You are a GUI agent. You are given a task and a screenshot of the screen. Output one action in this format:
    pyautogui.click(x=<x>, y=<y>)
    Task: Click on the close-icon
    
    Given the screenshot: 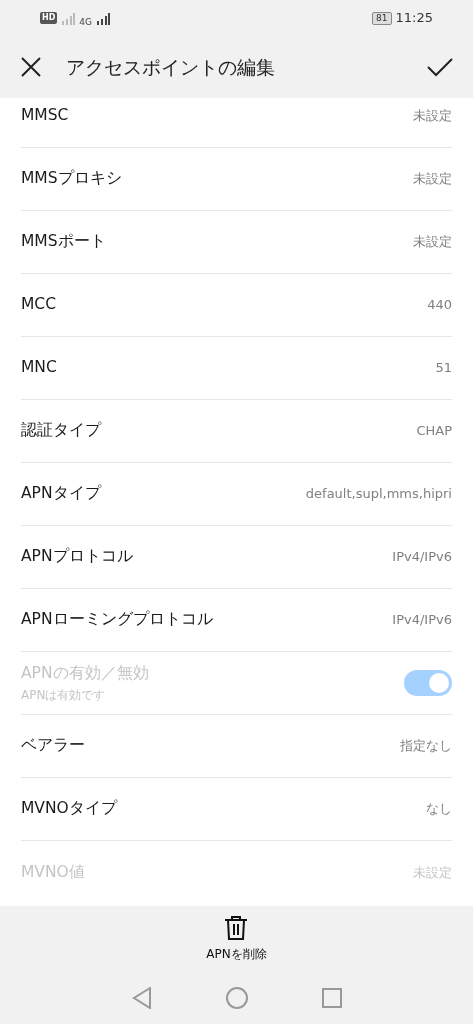 What is the action you would take?
    pyautogui.click(x=31, y=67)
    